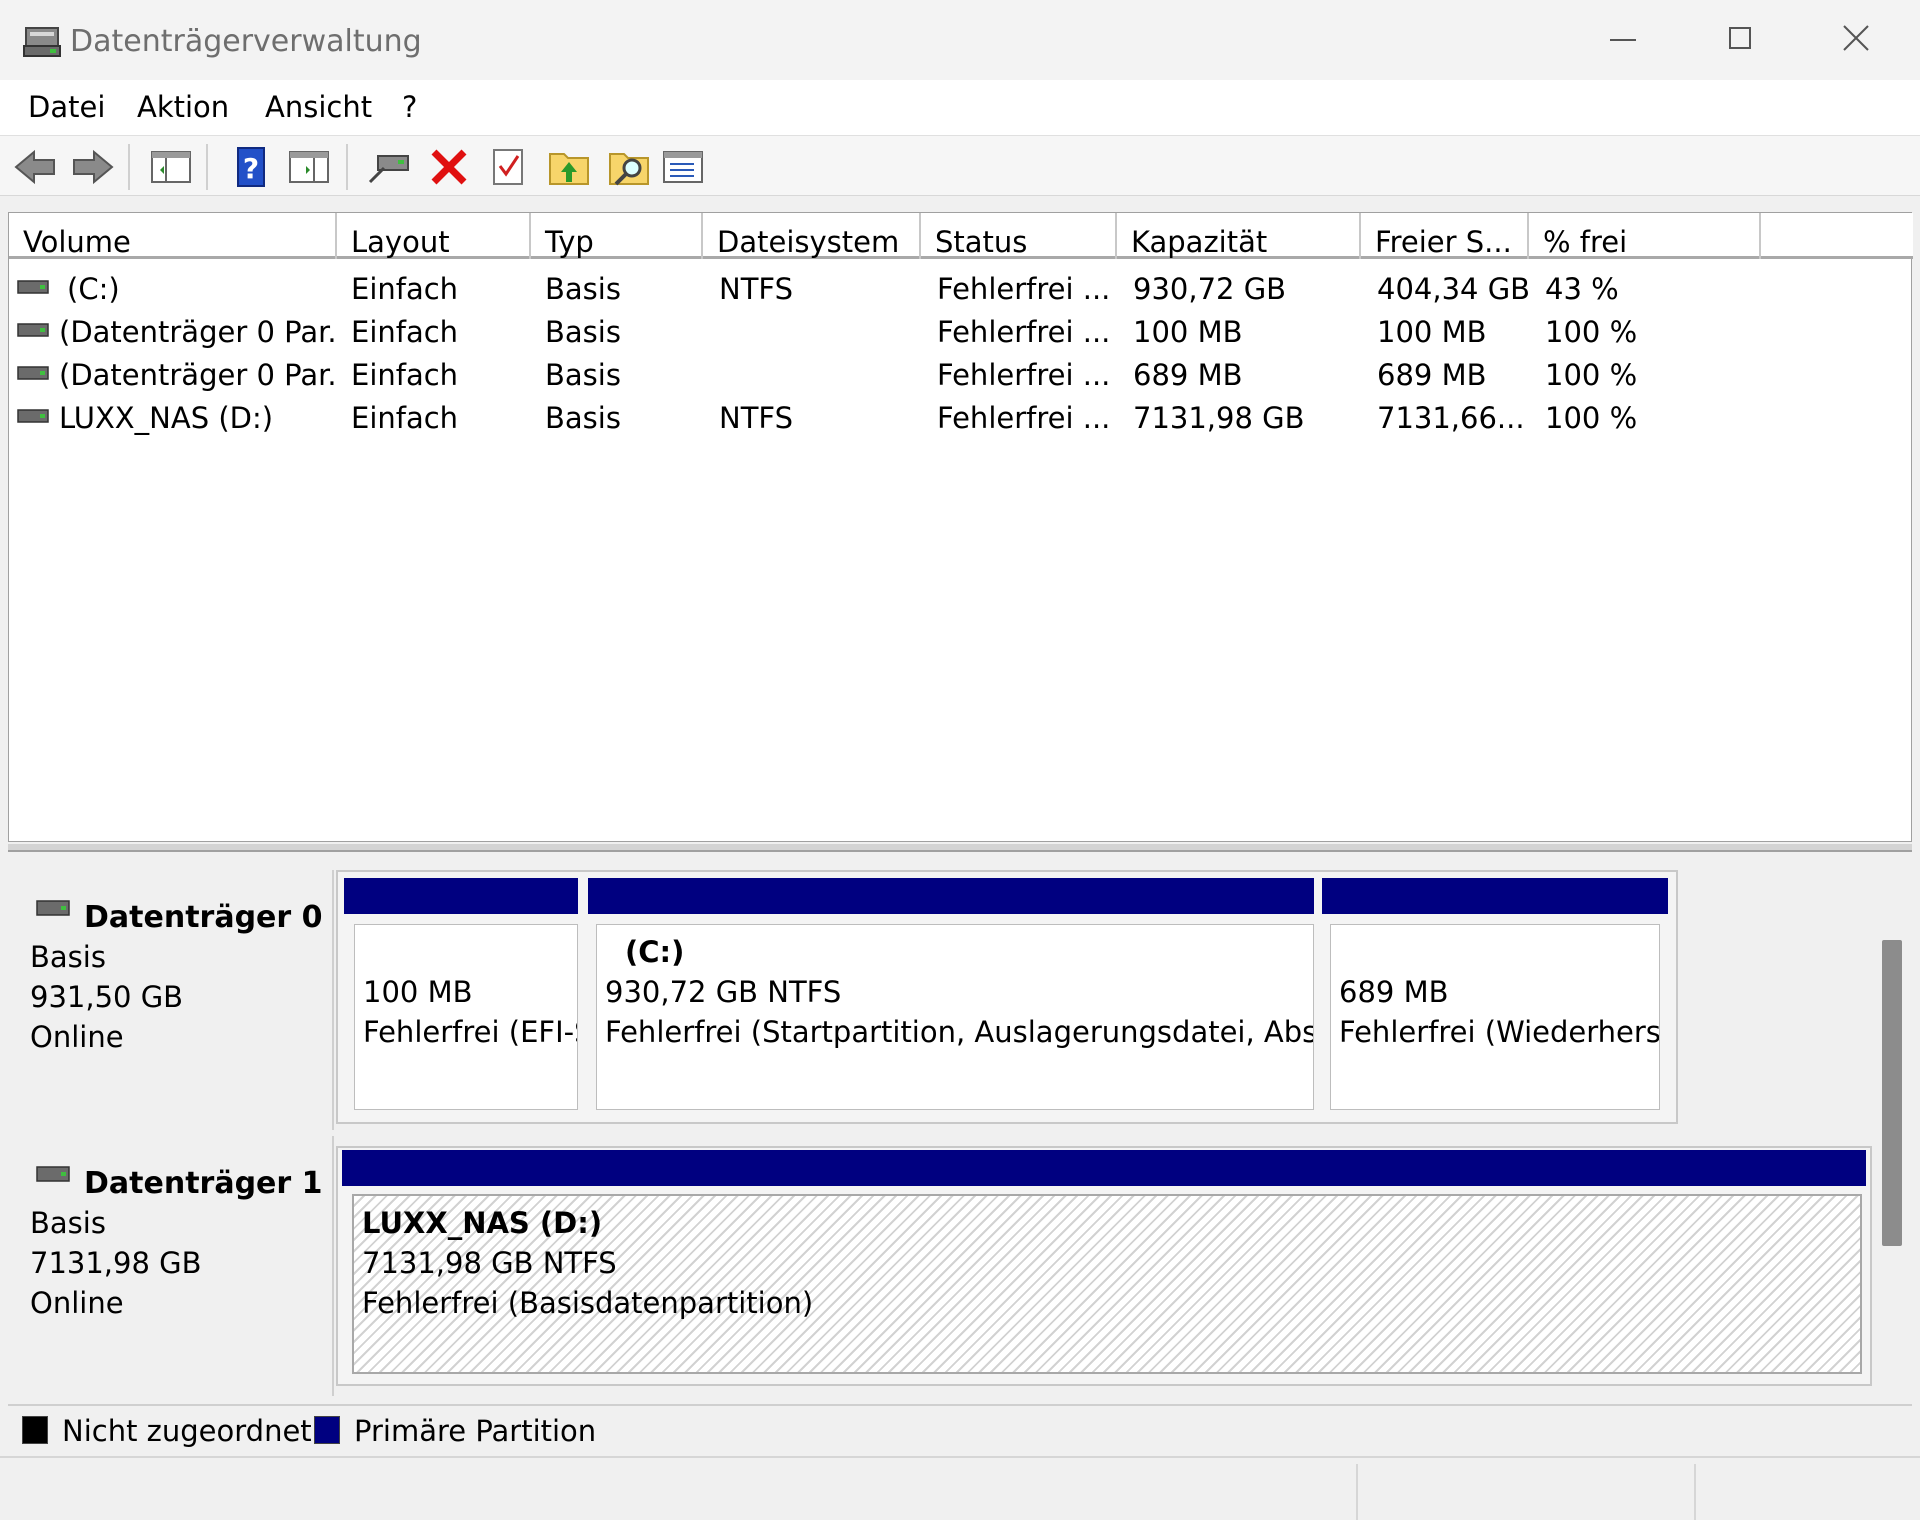  What do you see at coordinates (93, 289) in the screenshot?
I see `cell-volume: (C:)` at bounding box center [93, 289].